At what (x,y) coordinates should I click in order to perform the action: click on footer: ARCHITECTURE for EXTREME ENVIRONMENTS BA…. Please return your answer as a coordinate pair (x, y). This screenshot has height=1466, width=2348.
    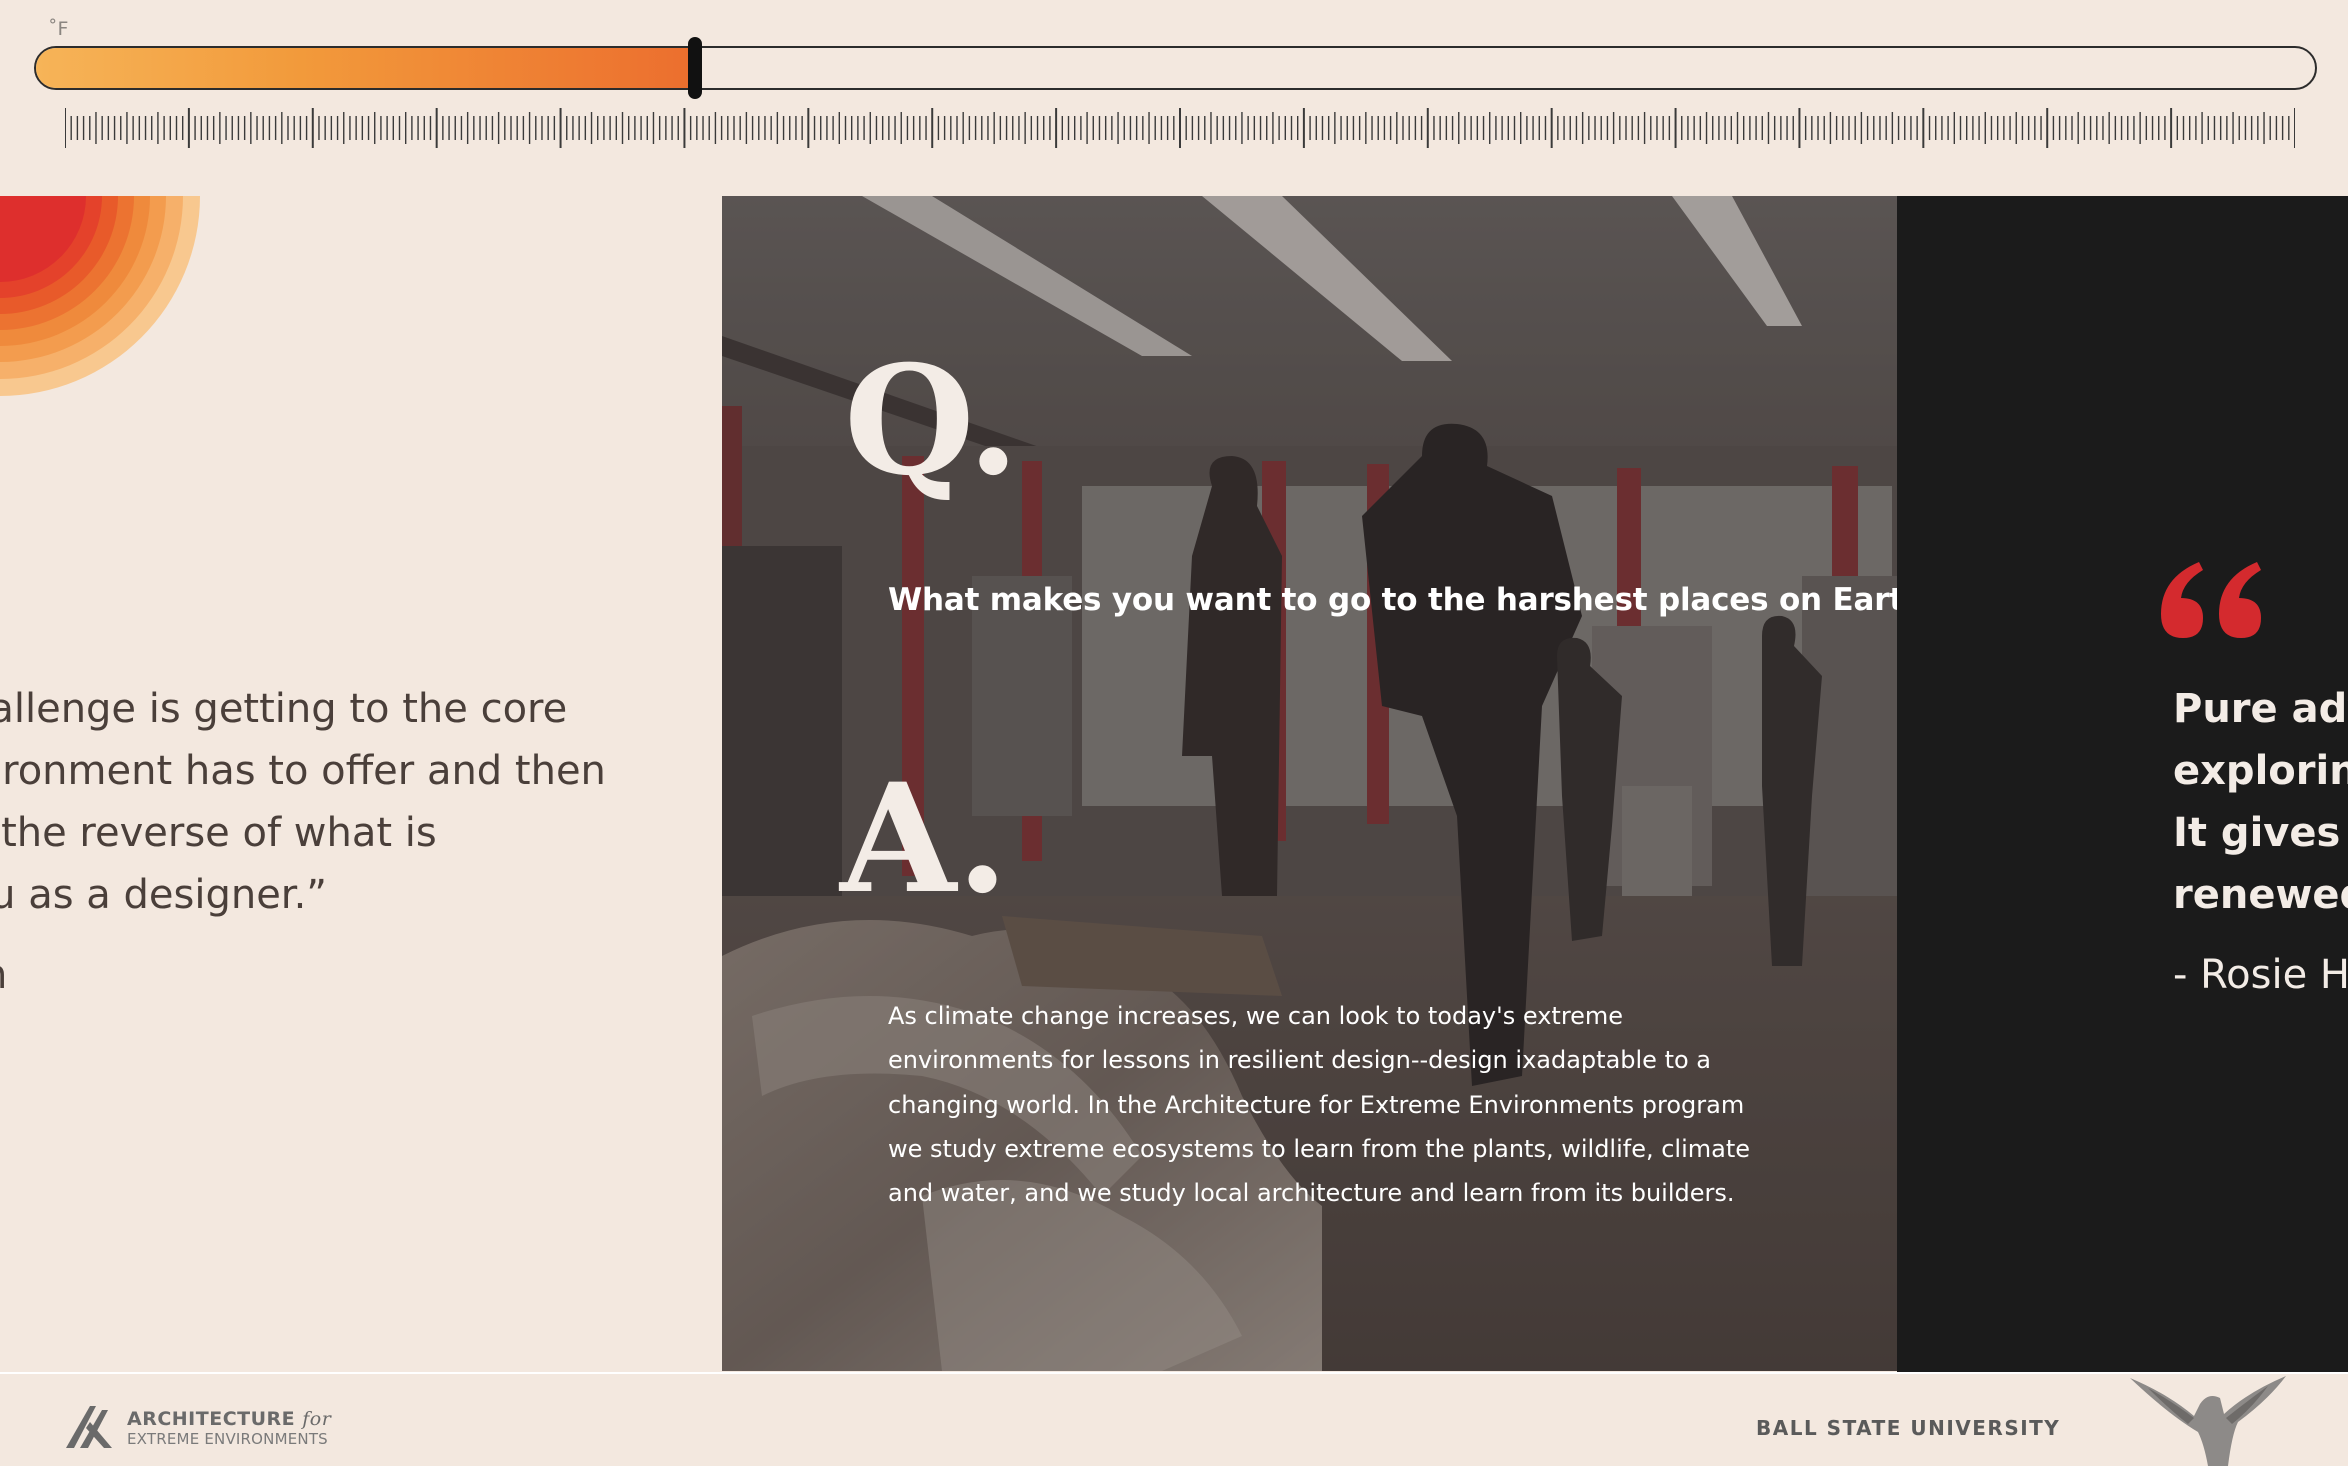
    Looking at the image, I should click on (1174, 1420).